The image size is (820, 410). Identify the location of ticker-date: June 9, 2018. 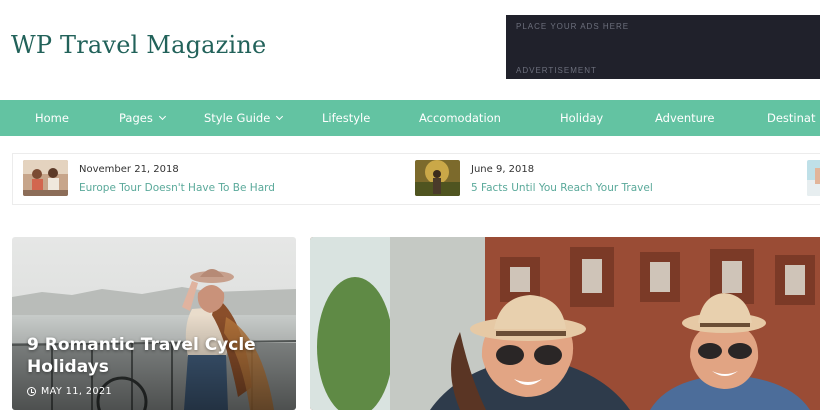
(503, 169).